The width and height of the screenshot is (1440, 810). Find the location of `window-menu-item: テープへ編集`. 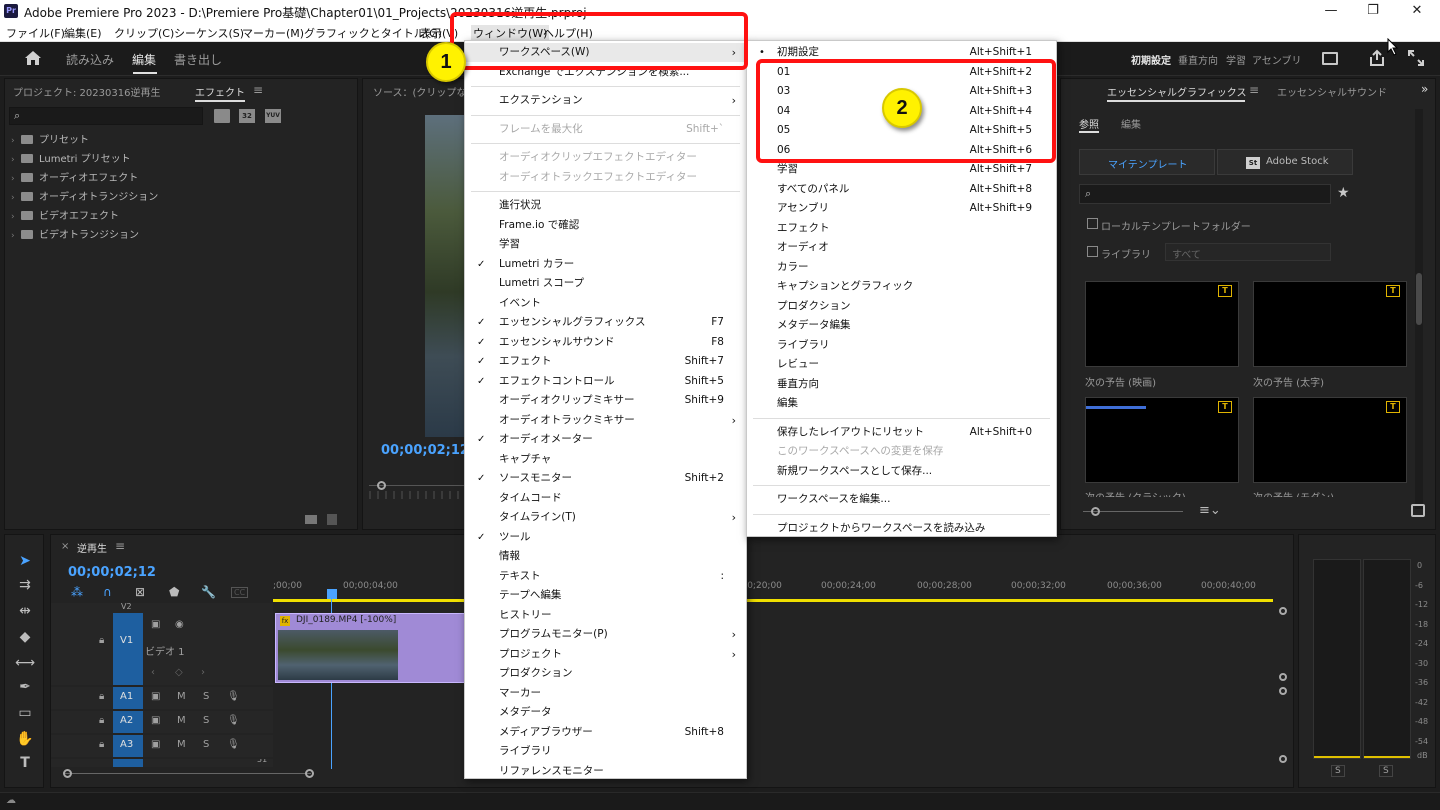

window-menu-item: テープへ編集 is located at coordinates (605, 595).